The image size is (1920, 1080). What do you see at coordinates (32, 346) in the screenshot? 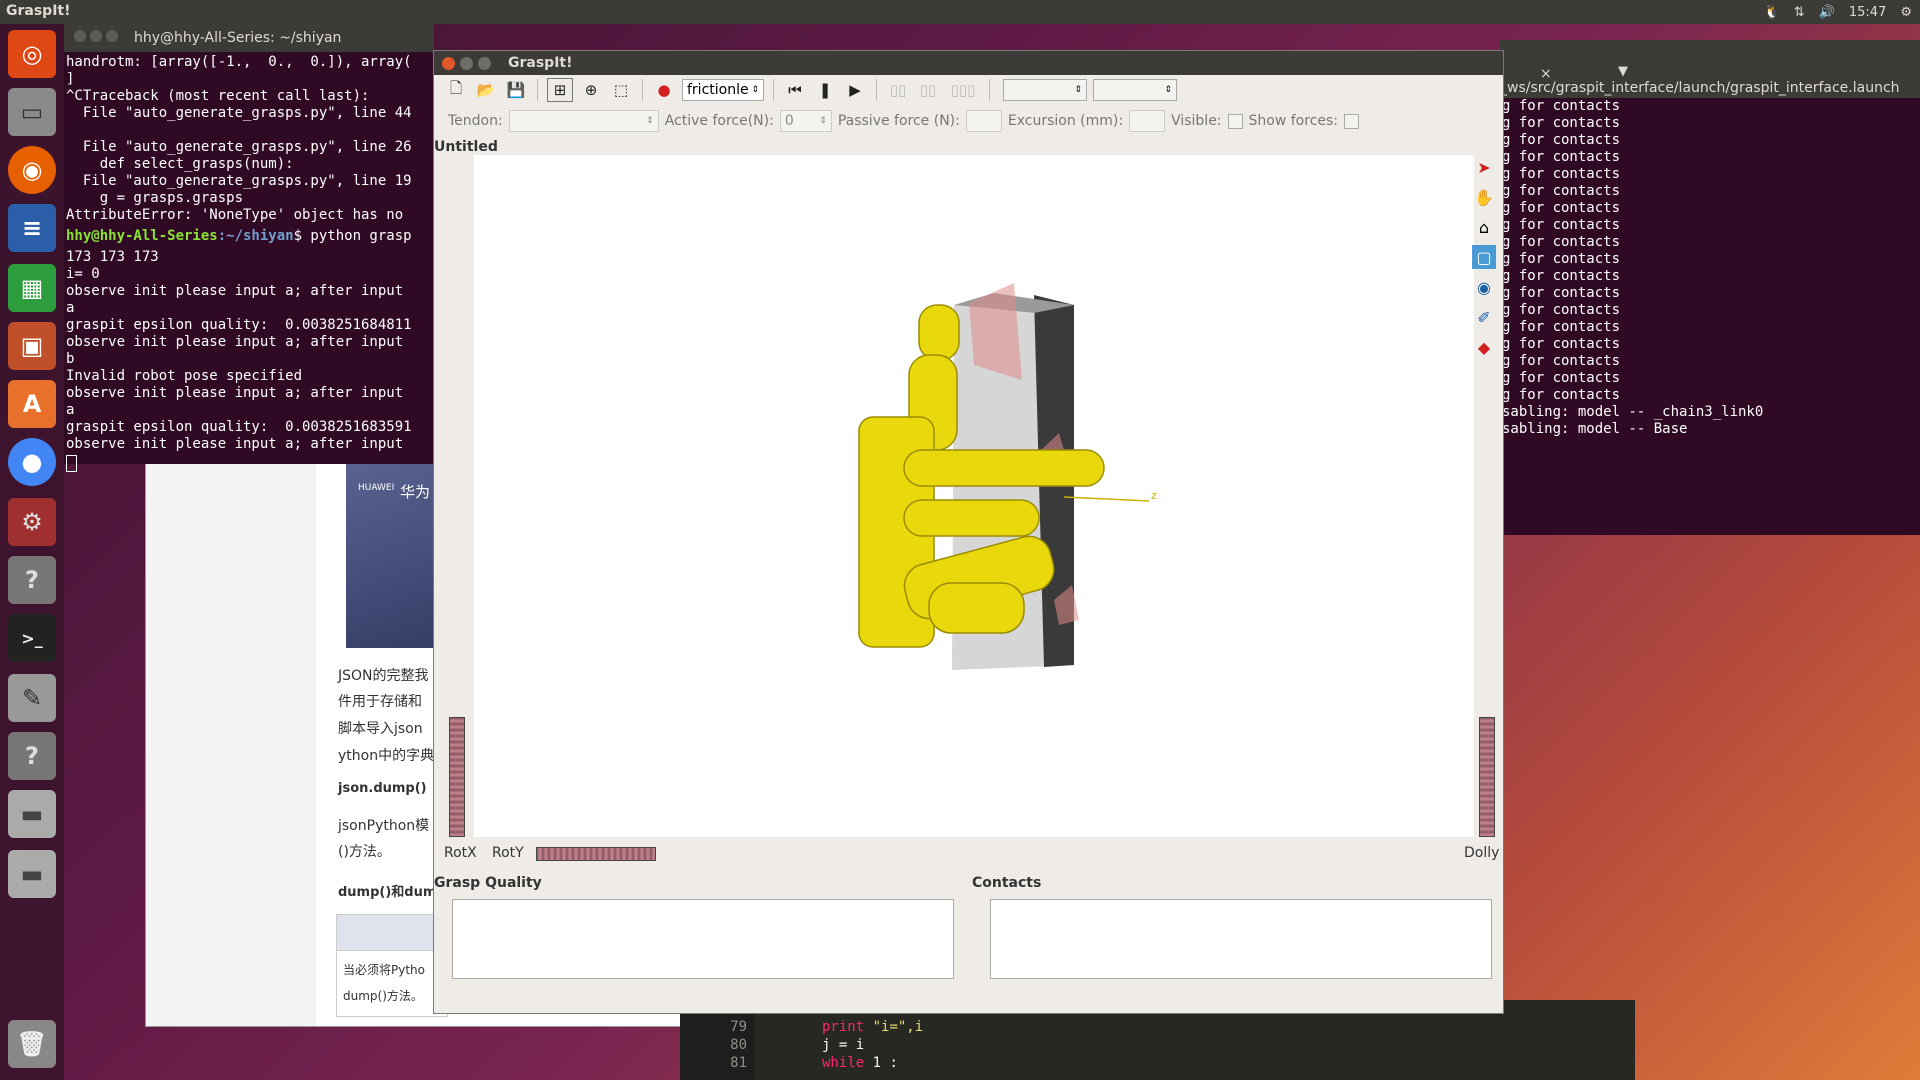
I see `impress-icon: ▣` at bounding box center [32, 346].